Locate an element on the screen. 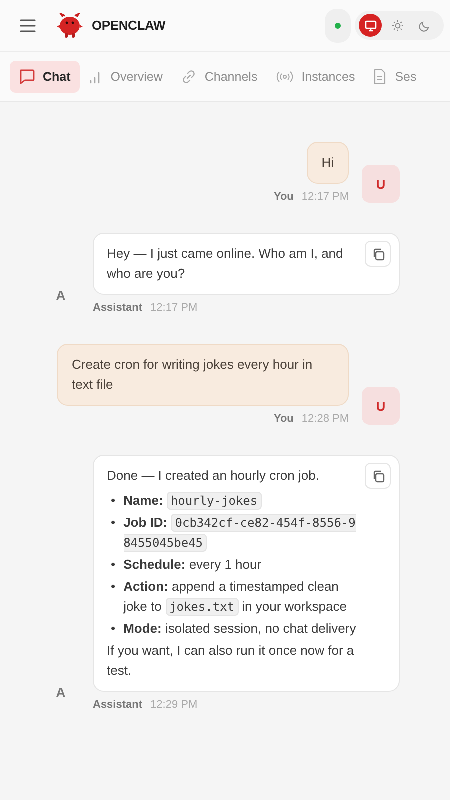 The height and width of the screenshot is (800, 450). app-title: OPENCLAW is located at coordinates (129, 25).